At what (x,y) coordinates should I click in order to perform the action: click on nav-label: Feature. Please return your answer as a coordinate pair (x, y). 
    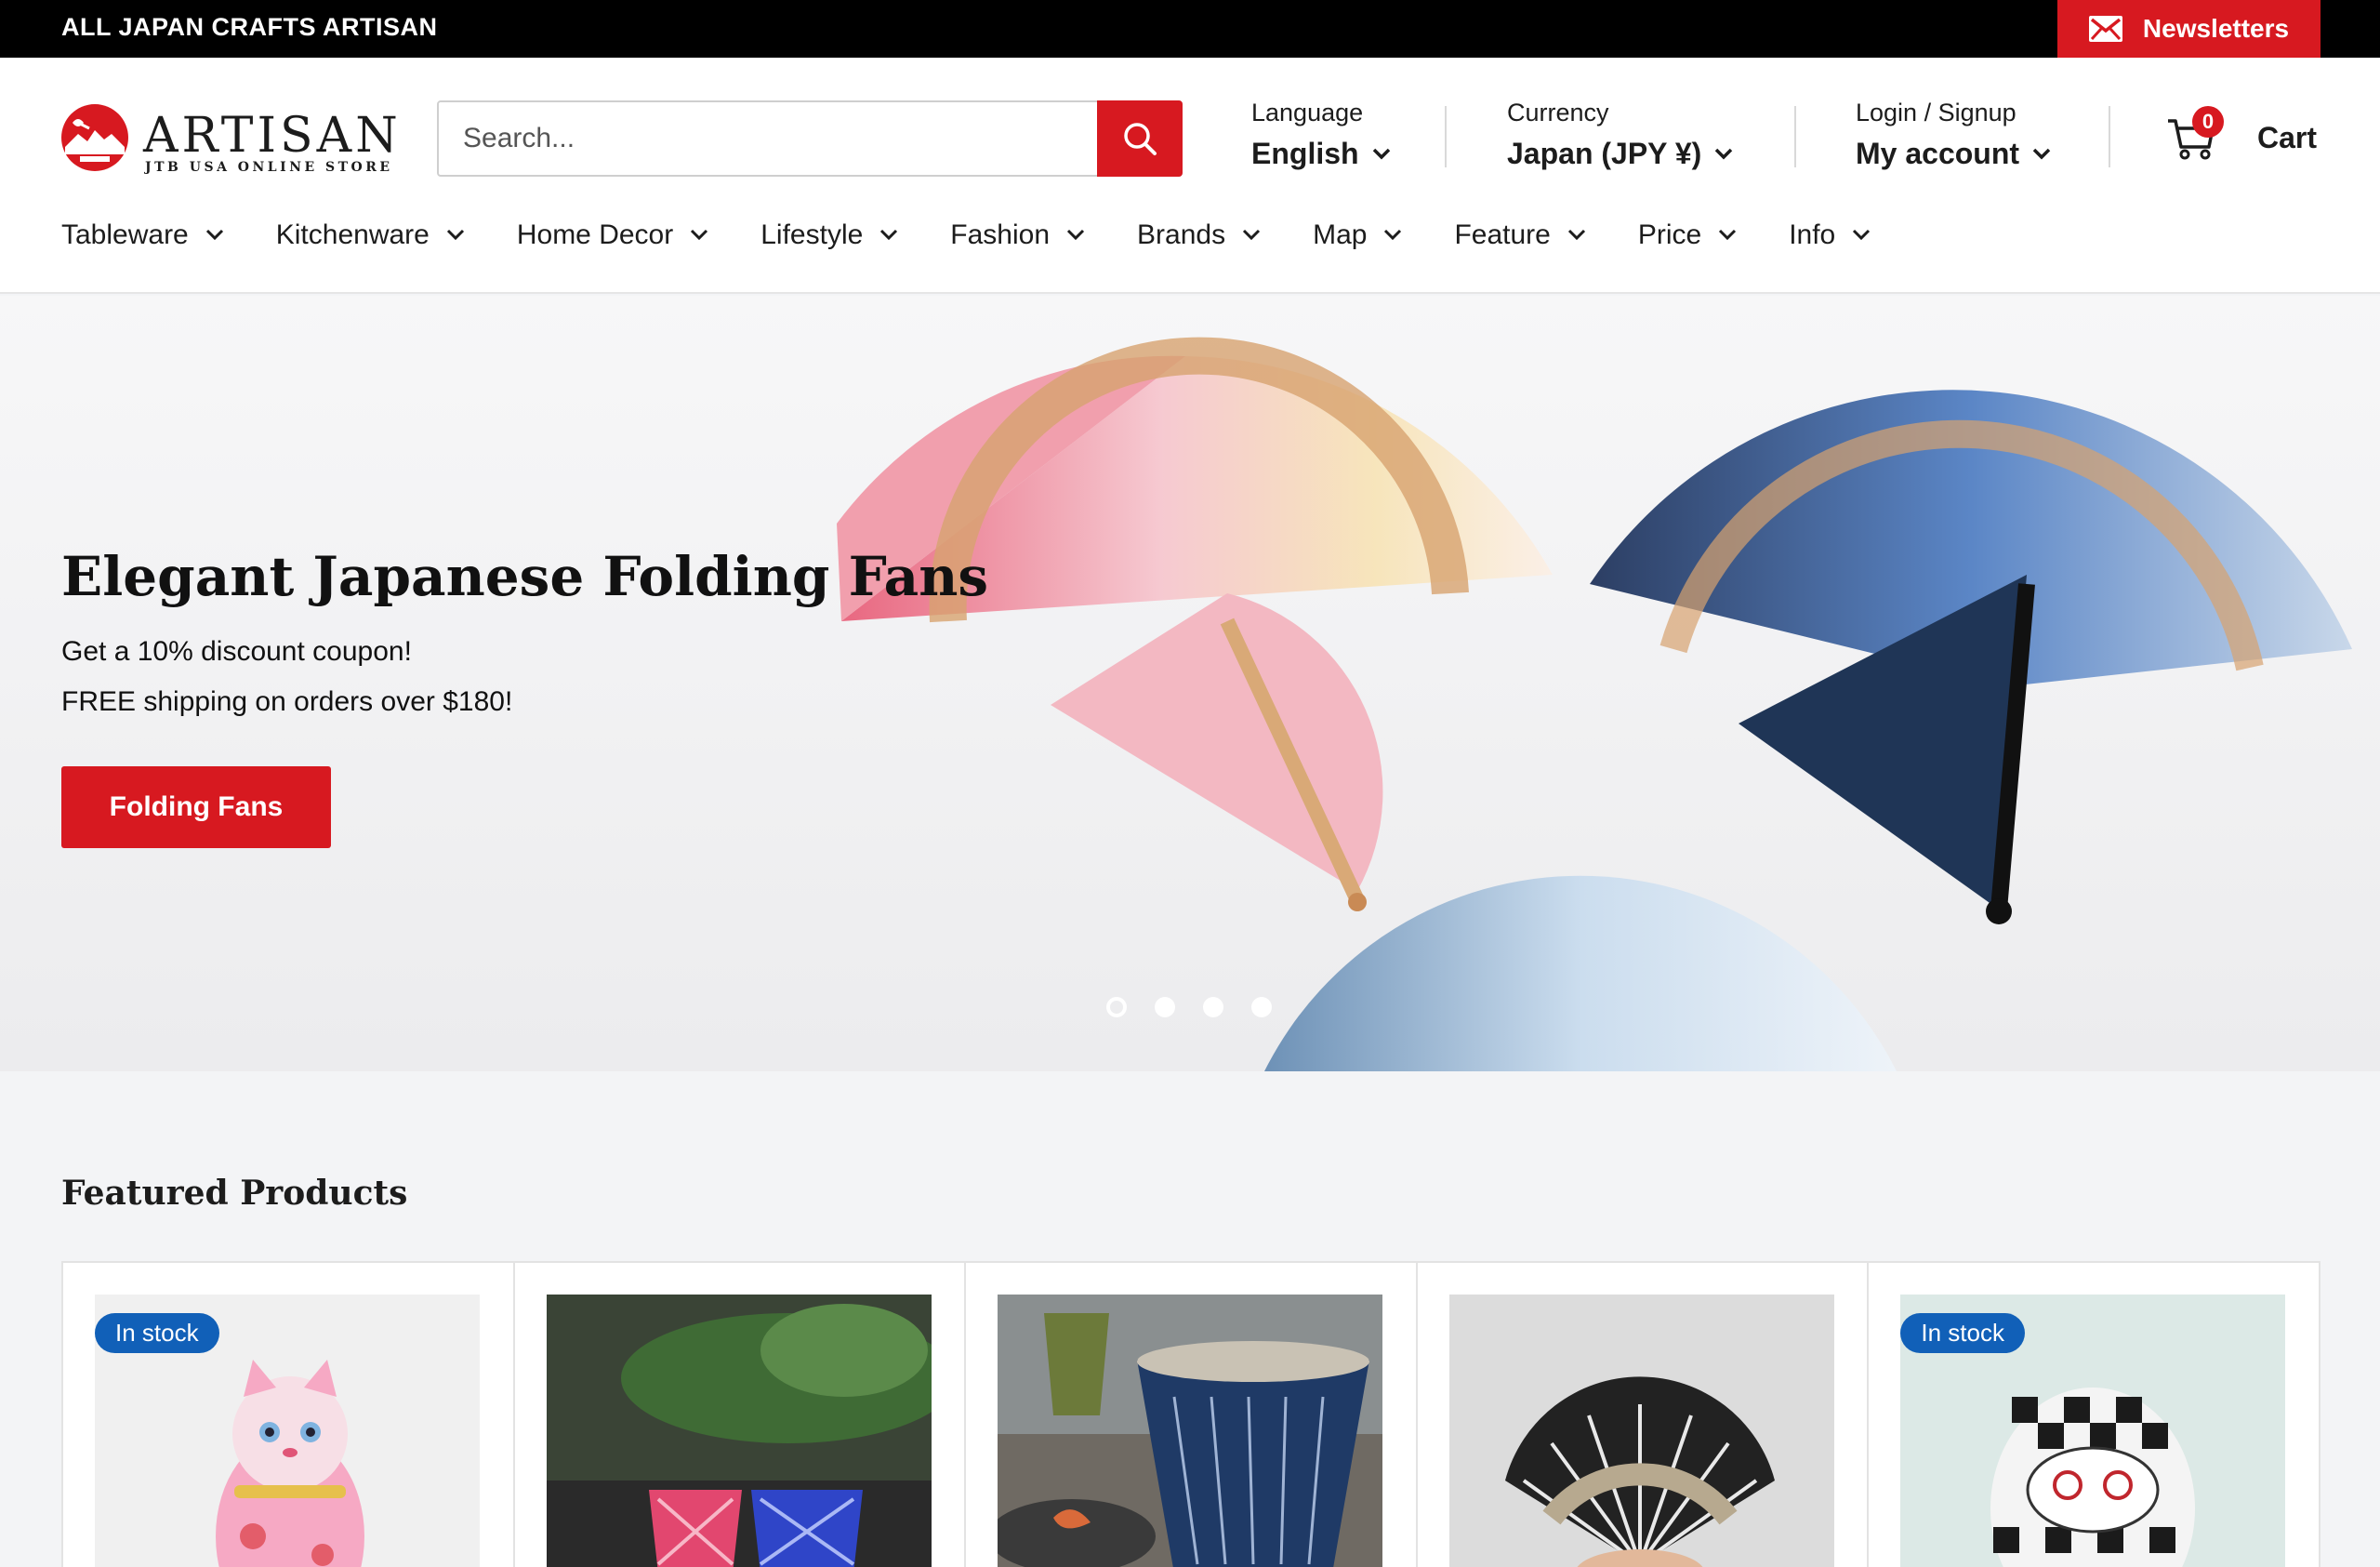
    Looking at the image, I should click on (1502, 234).